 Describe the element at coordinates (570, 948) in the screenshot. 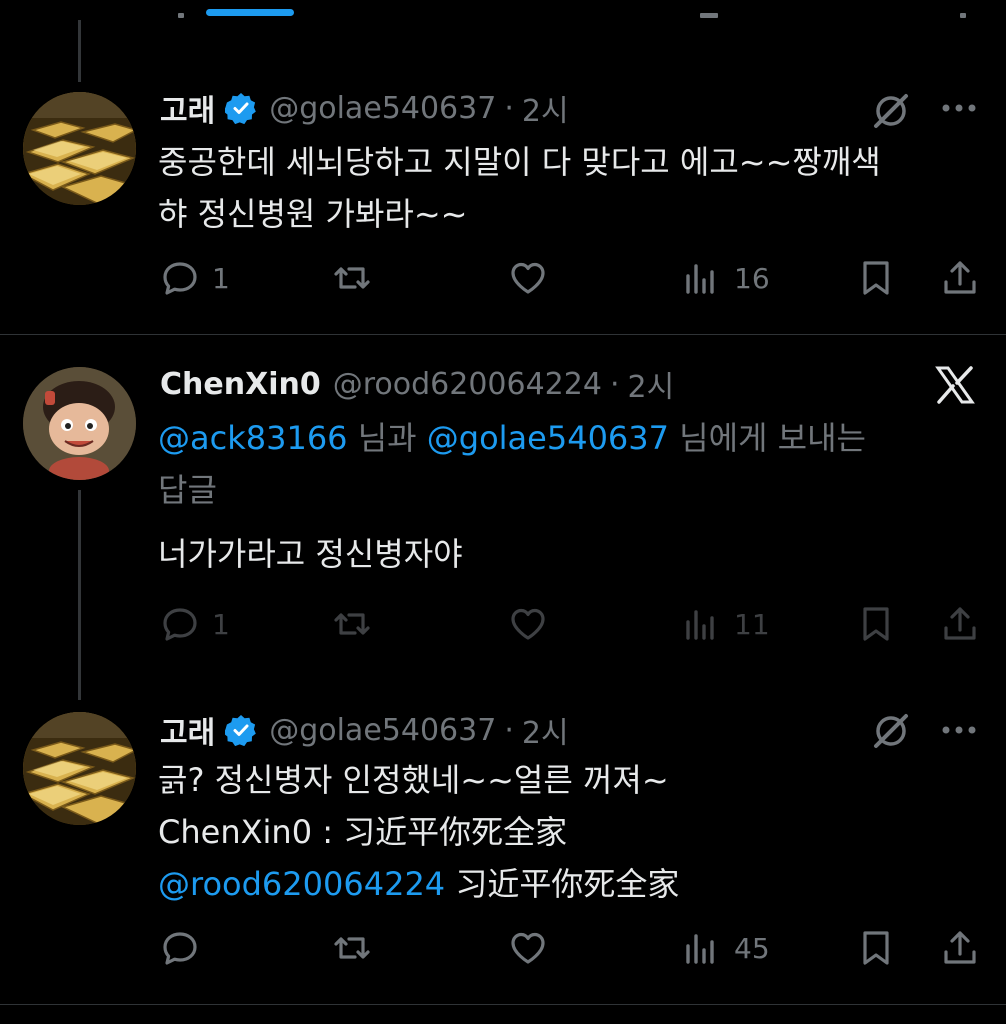

I see `action-bar: 45` at that location.